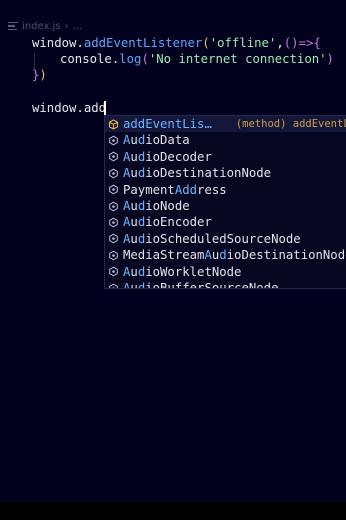  Describe the element at coordinates (225, 206) in the screenshot. I see `suggestion-item: AudioNode` at that location.